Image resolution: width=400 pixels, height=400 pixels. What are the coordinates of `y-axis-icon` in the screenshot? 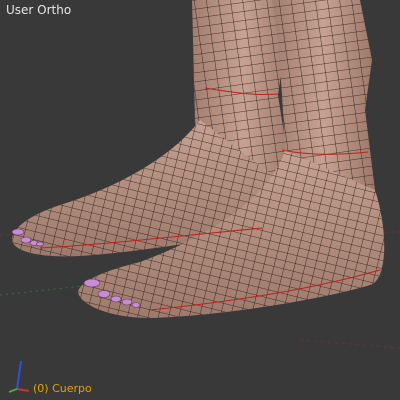 It's located at (13, 390).